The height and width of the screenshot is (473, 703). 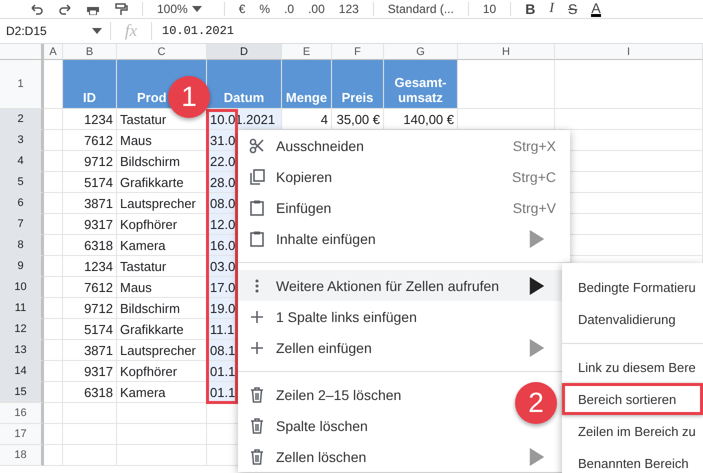 I want to click on table-cell: Tastatur, so click(x=162, y=266).